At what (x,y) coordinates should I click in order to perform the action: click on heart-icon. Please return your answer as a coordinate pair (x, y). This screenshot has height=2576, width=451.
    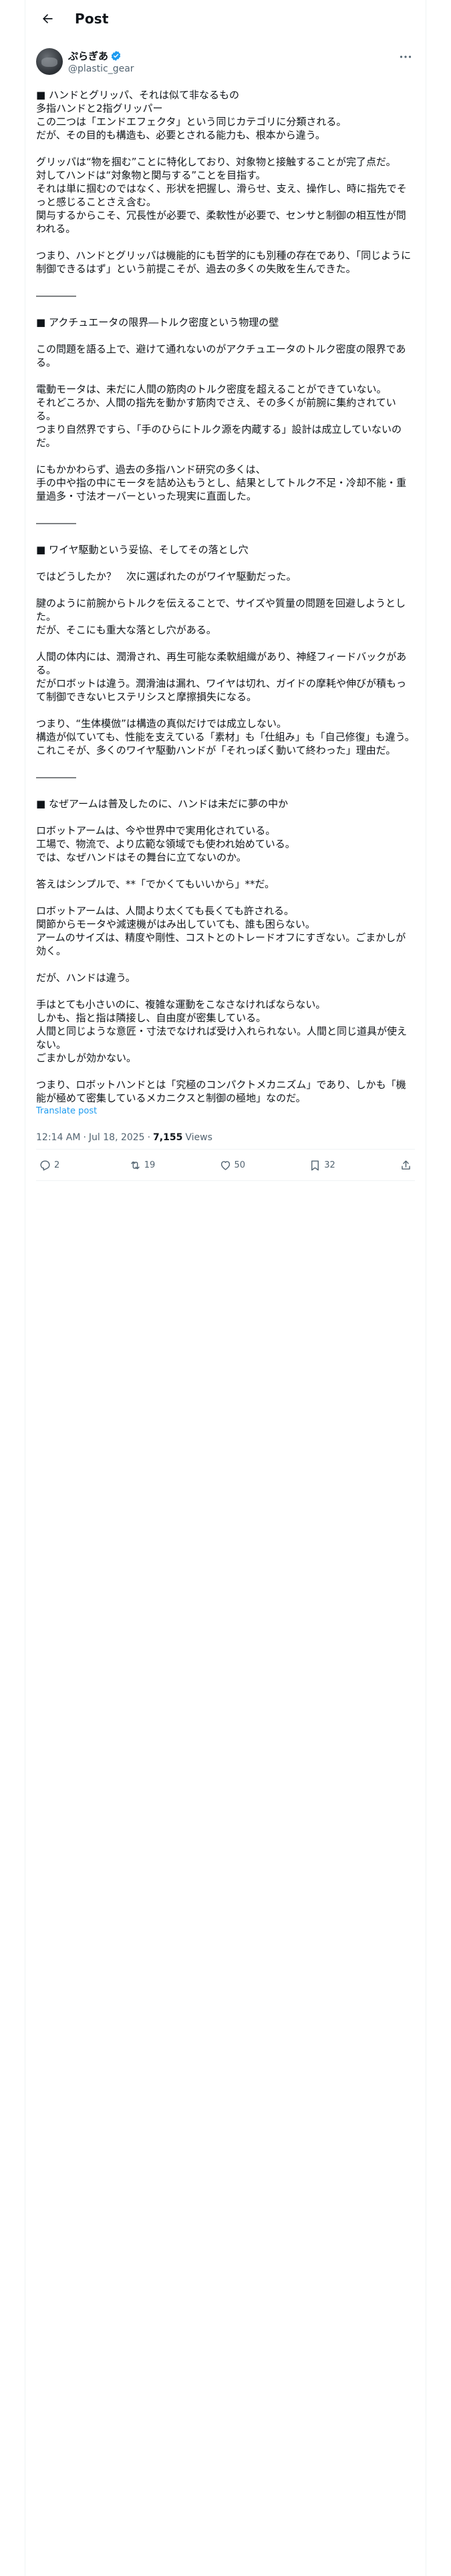
    Looking at the image, I should click on (225, 1165).